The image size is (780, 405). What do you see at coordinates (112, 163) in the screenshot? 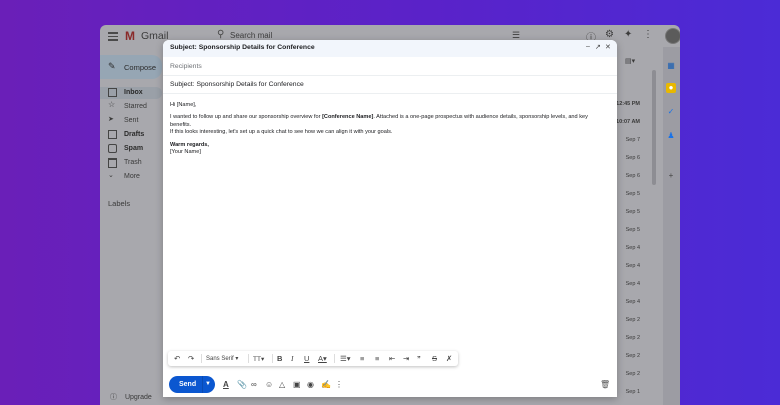
I see `trash-icon` at bounding box center [112, 163].